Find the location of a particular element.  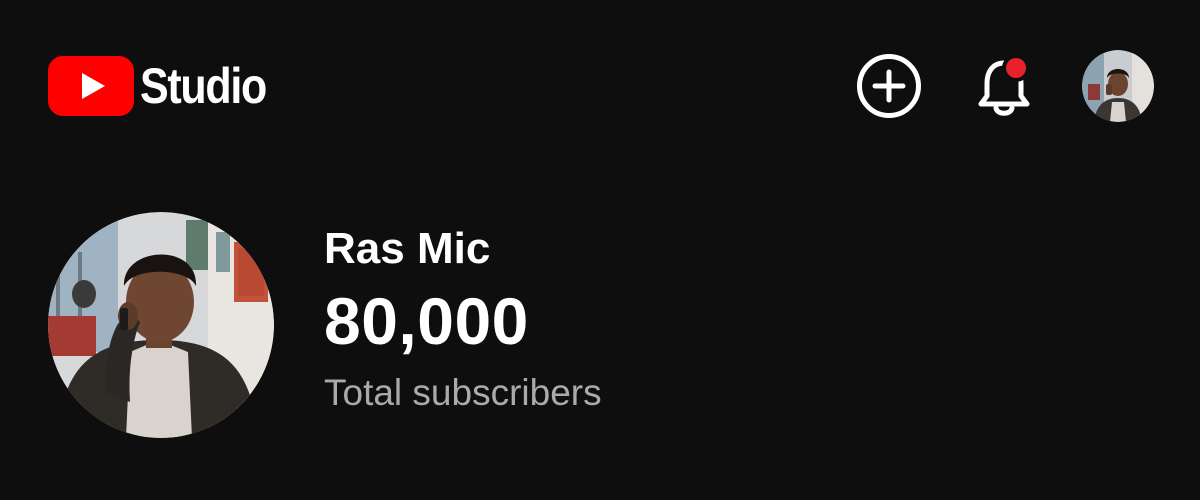

notifications-button is located at coordinates (1004, 86).